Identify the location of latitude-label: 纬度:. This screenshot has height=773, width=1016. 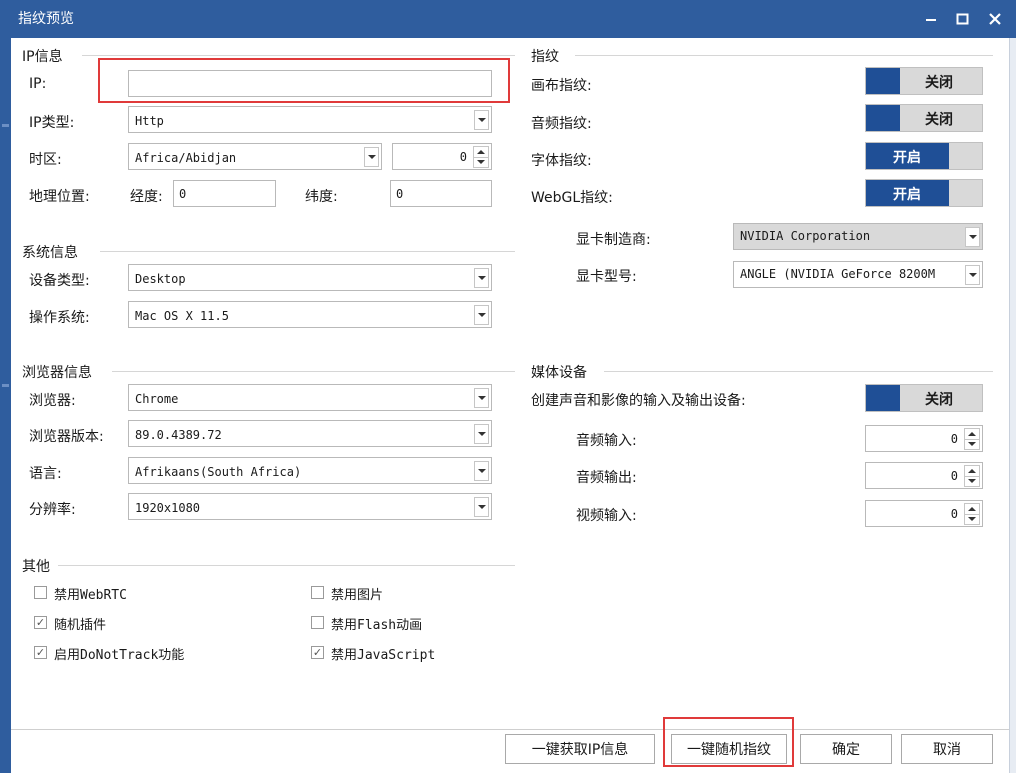
(321, 197).